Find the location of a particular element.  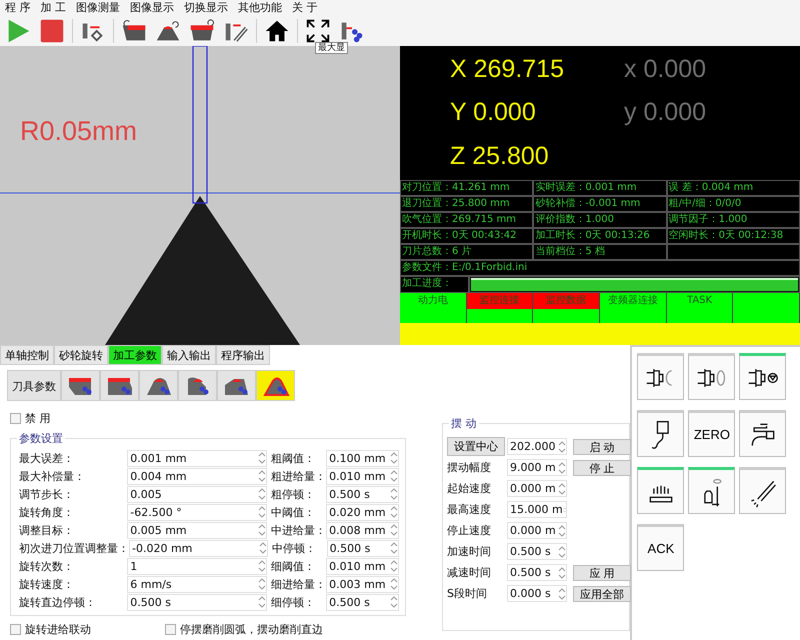

tab: 砂轮旋转 is located at coordinates (81, 355).